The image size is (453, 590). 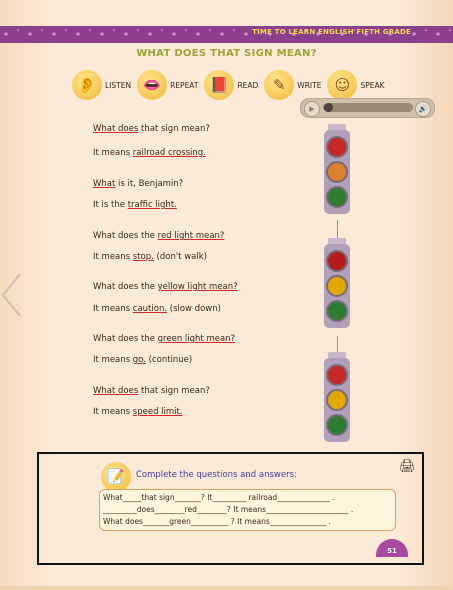 I want to click on dialogue-line: It means railroad crossing., so click(x=149, y=153).